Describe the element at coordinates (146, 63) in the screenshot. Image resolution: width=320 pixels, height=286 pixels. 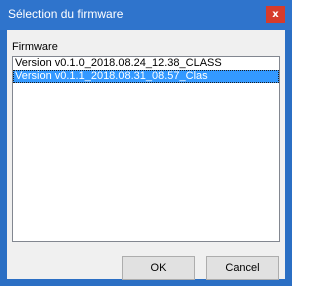
I see `firmware-list-item: Version v0.1.0_2018.08.24_12.38_CLASS` at that location.